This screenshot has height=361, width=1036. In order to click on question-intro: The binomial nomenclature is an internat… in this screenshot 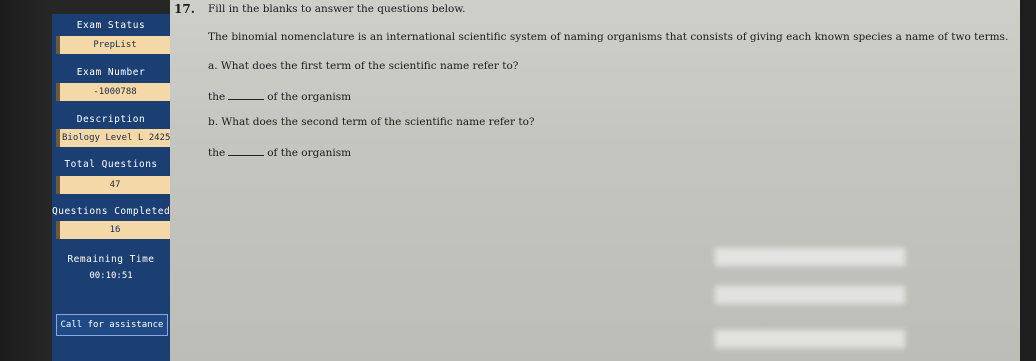, I will do `click(608, 37)`.